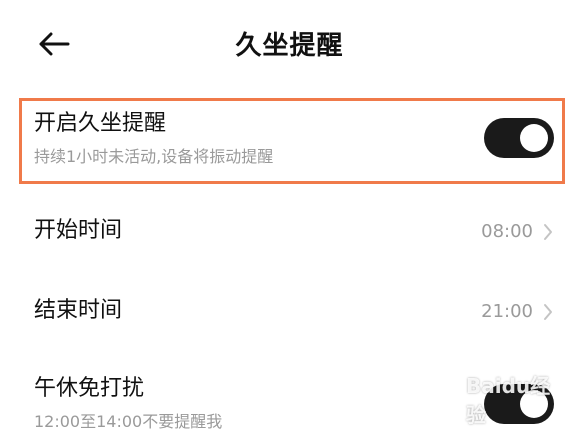  Describe the element at coordinates (507, 311) in the screenshot. I see `end-time-value: 21:00` at that location.